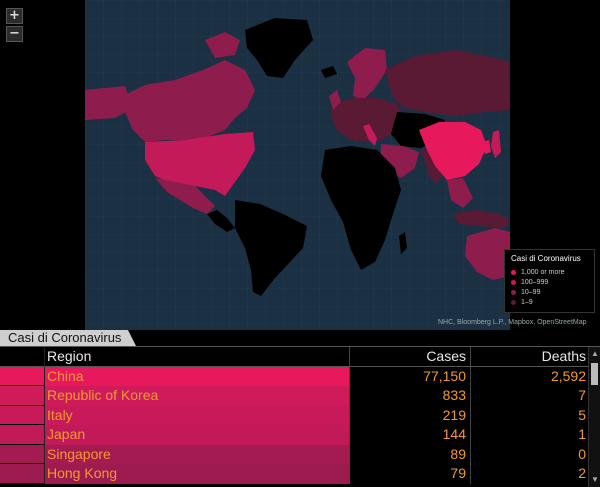  Describe the element at coordinates (22, 357) in the screenshot. I see `header-swatch-cell` at that location.